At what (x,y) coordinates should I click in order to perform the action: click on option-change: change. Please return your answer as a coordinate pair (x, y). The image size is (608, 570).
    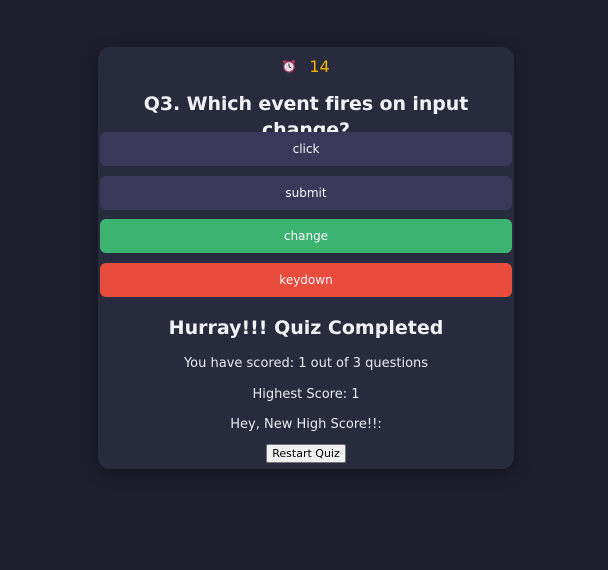
    Looking at the image, I should click on (306, 236).